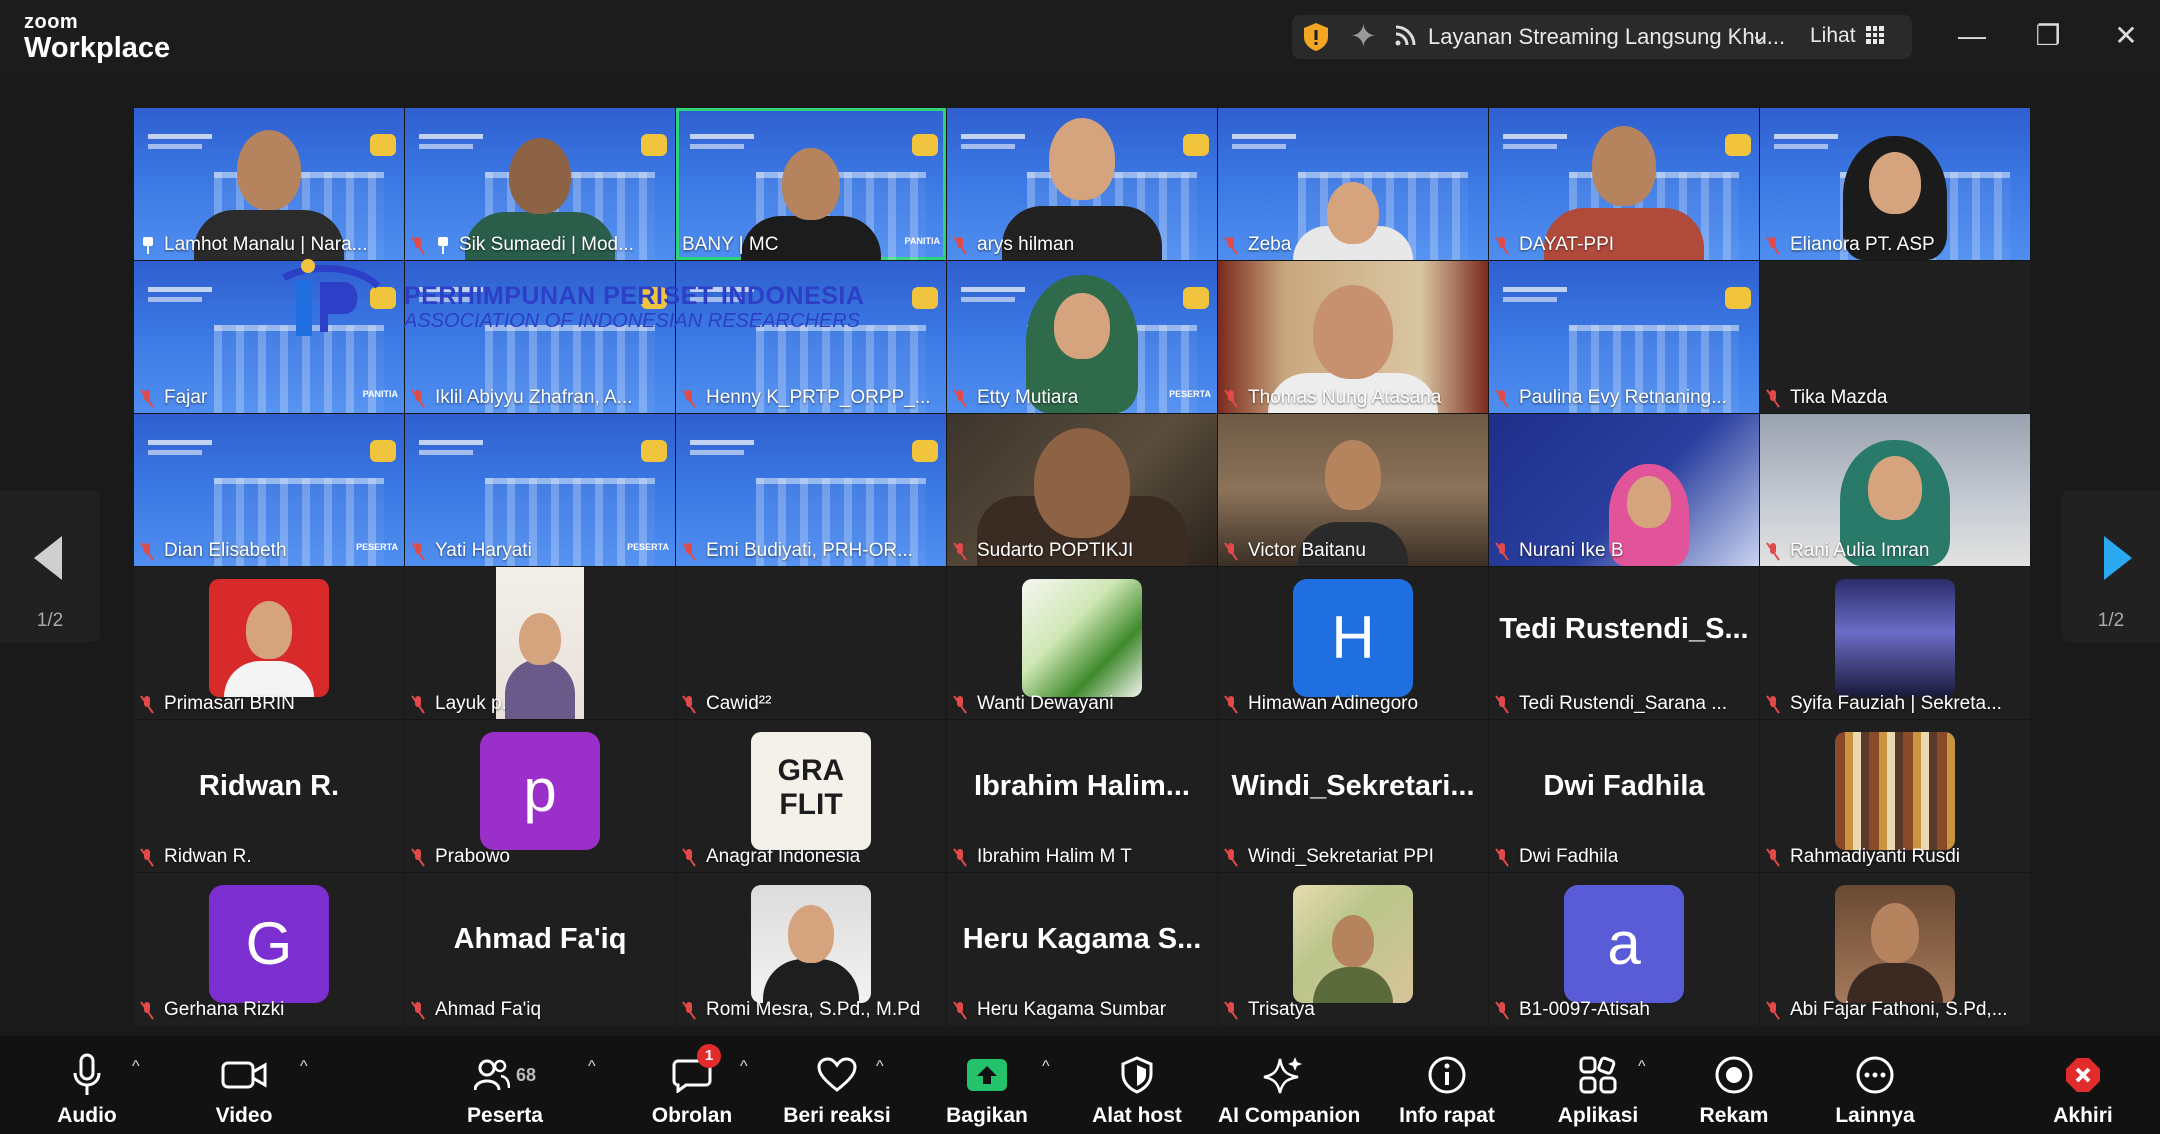 This screenshot has height=1134, width=2160. Describe the element at coordinates (1363, 36) in the screenshot. I see `sparkle-icon: ✦` at that location.